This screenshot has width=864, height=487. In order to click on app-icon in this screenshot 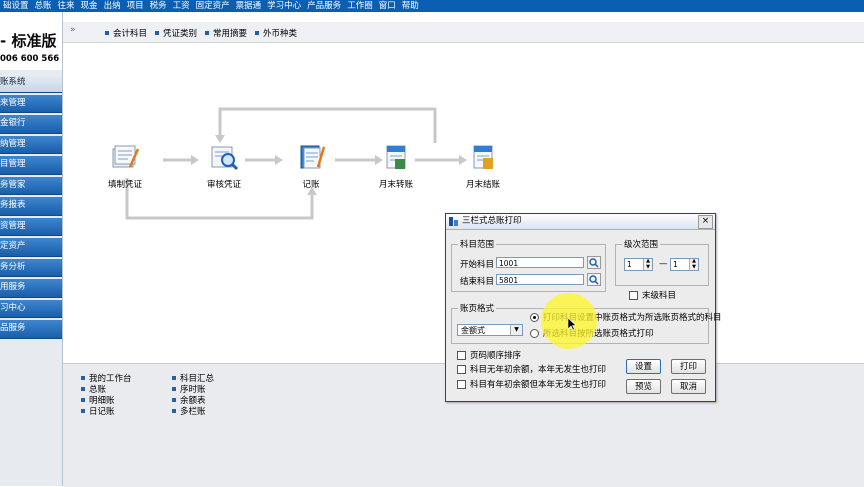, I will do `click(453, 221)`.